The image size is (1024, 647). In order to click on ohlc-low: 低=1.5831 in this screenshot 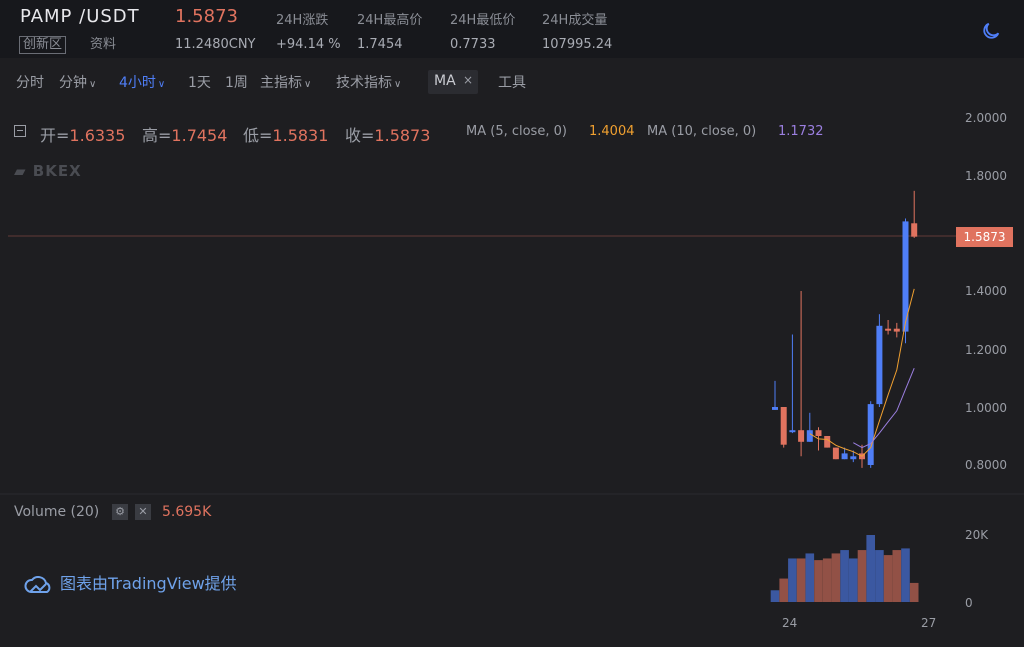, I will do `click(286, 135)`.